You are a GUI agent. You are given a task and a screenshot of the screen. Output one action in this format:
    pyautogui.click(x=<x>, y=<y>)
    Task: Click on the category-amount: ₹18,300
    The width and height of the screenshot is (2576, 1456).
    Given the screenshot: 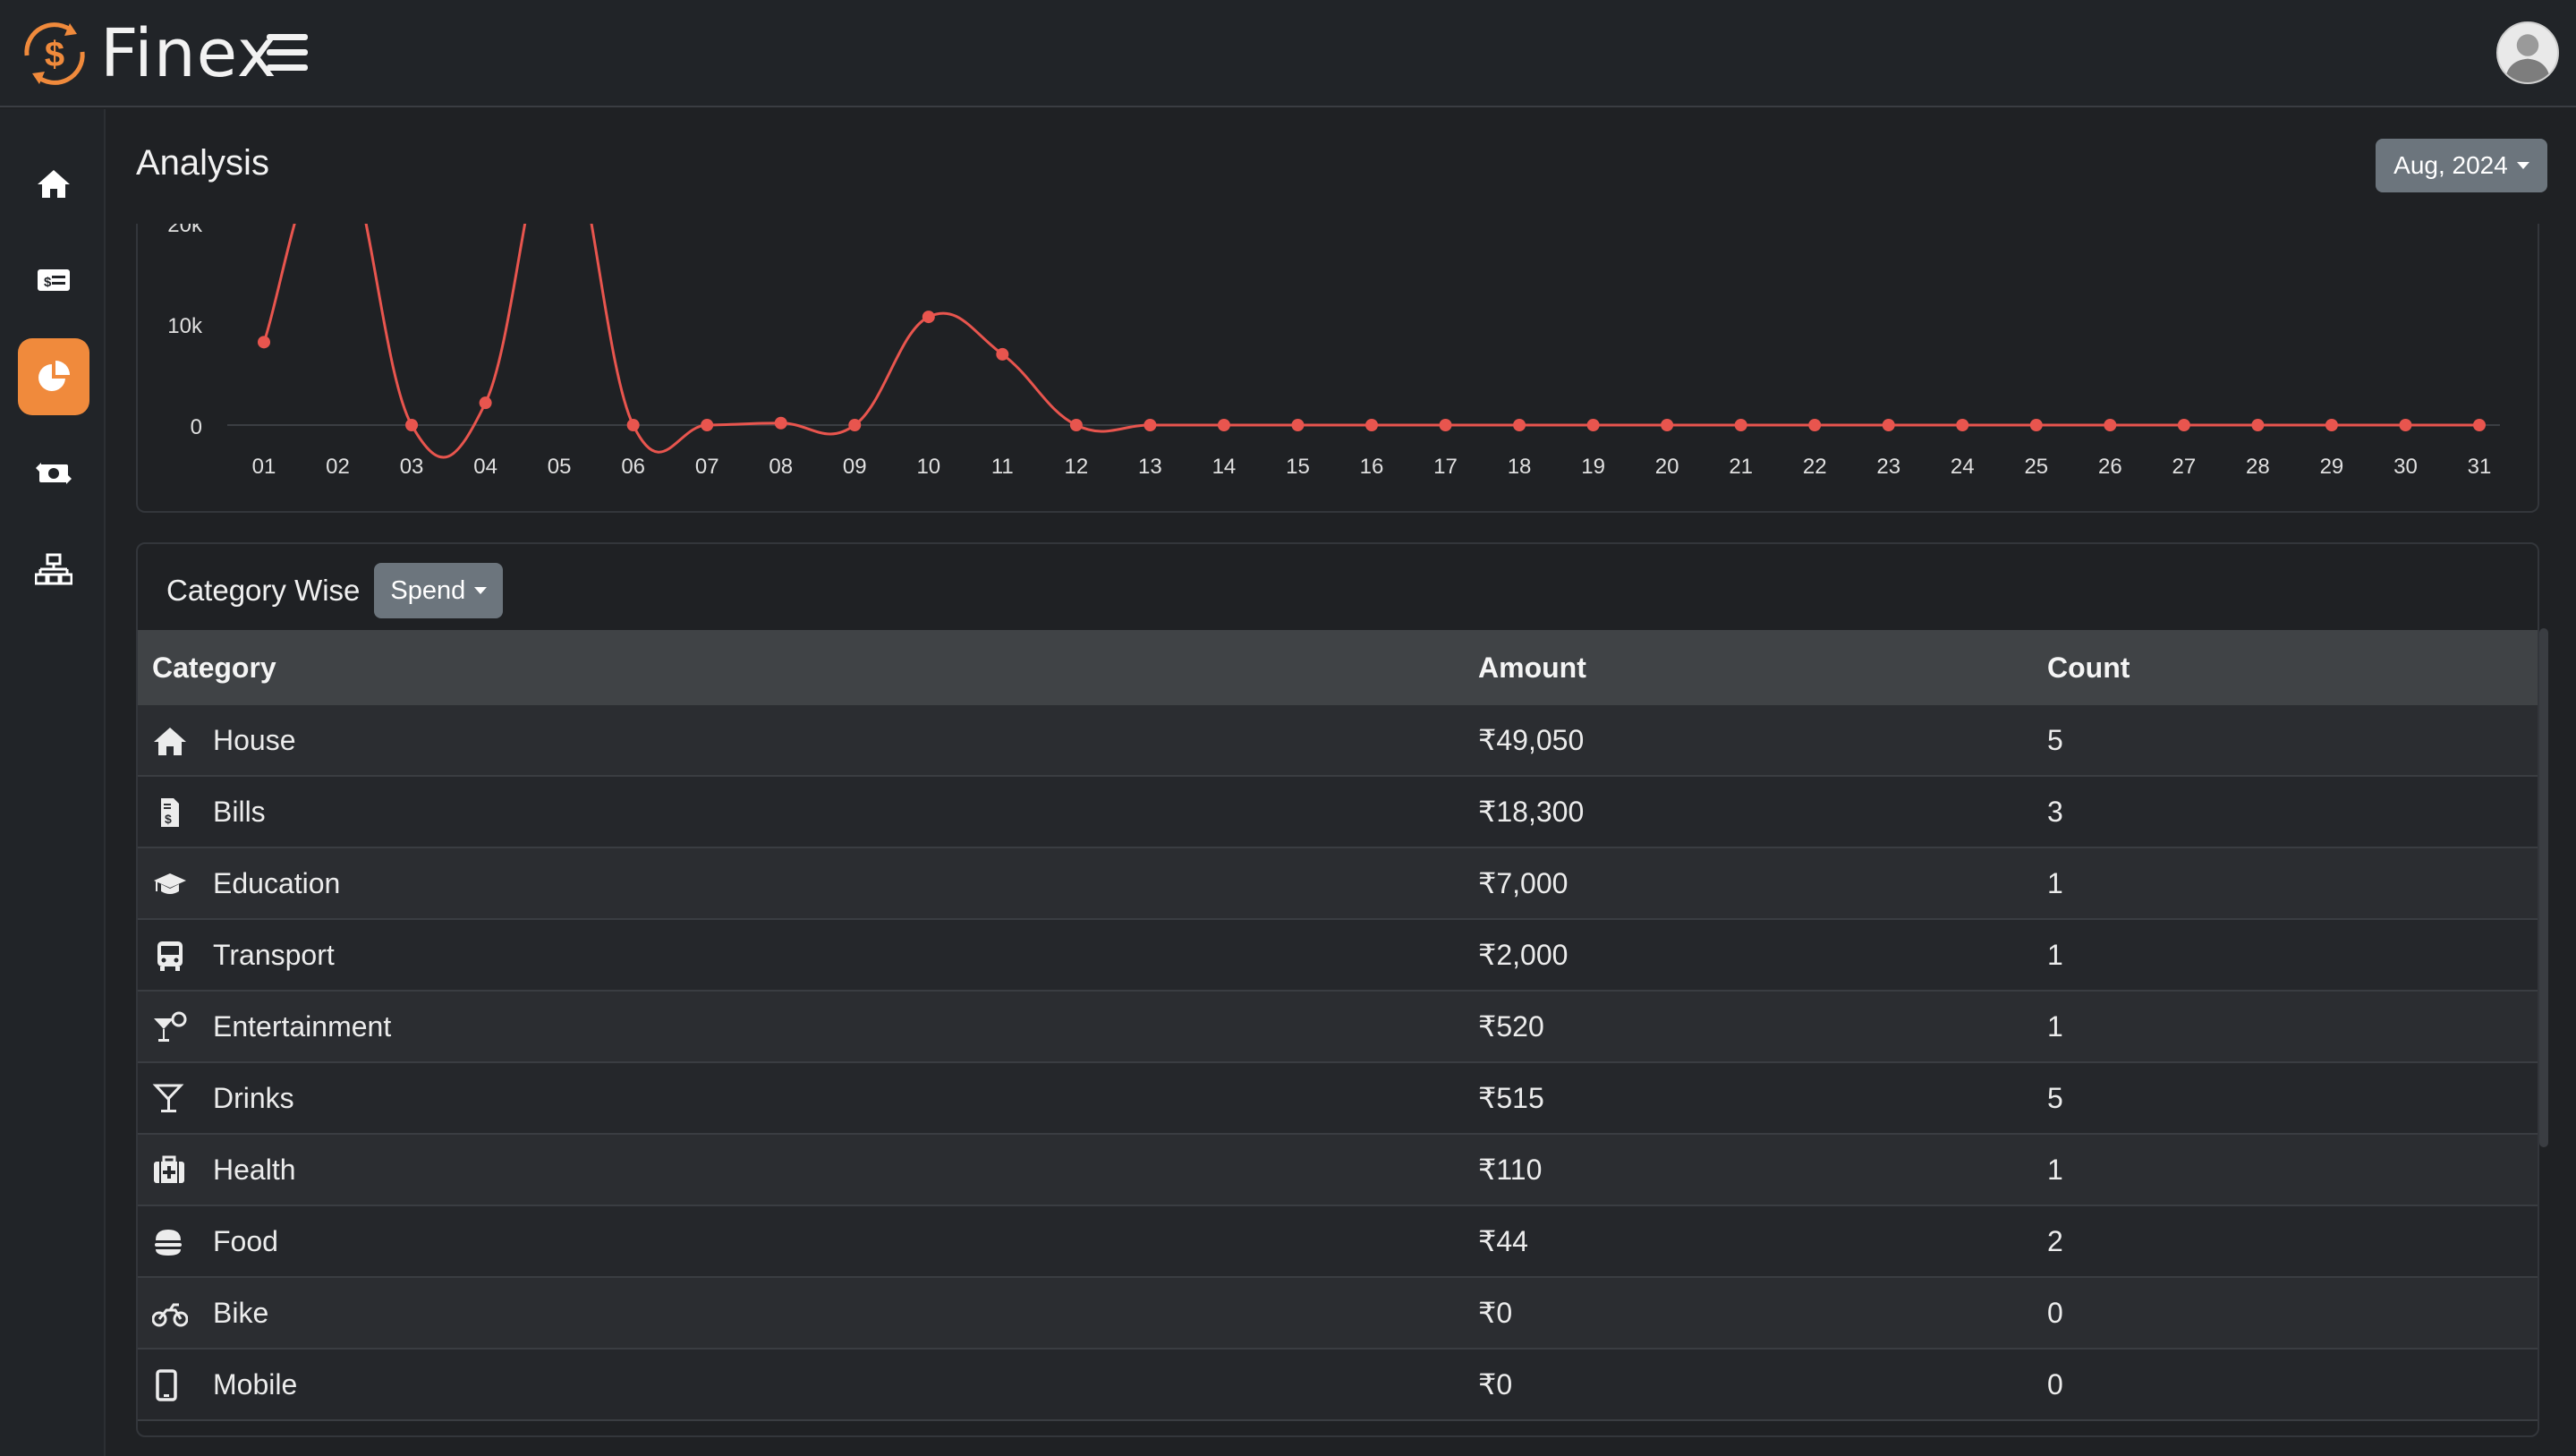 What is the action you would take?
    pyautogui.click(x=1531, y=812)
    